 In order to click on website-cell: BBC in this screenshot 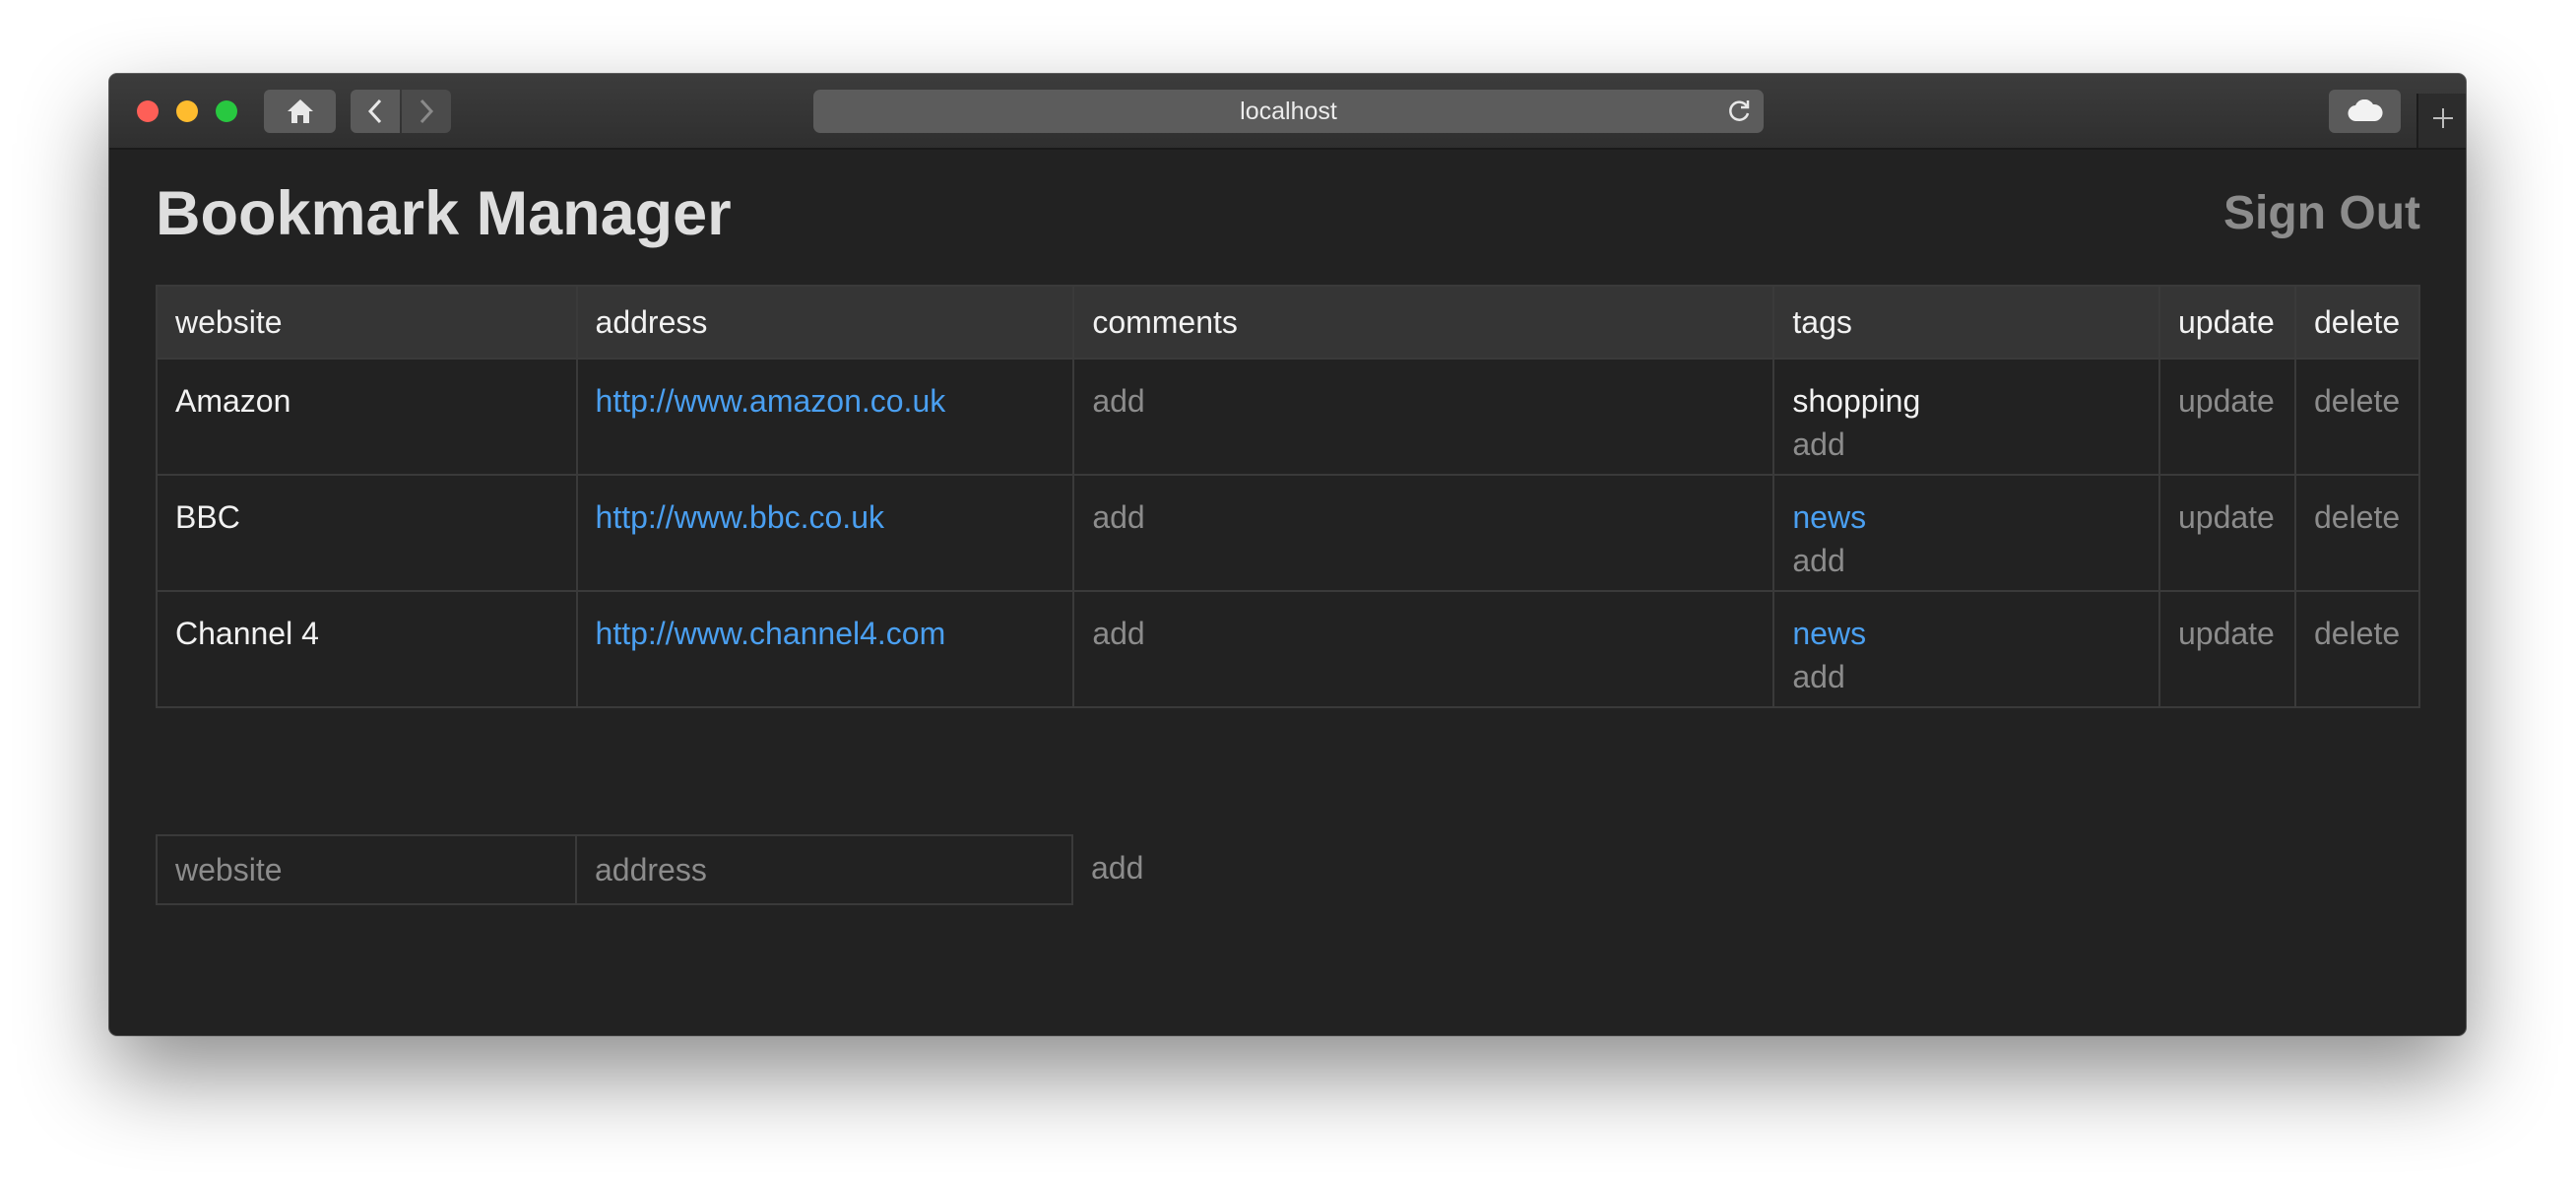, I will do `click(367, 533)`.